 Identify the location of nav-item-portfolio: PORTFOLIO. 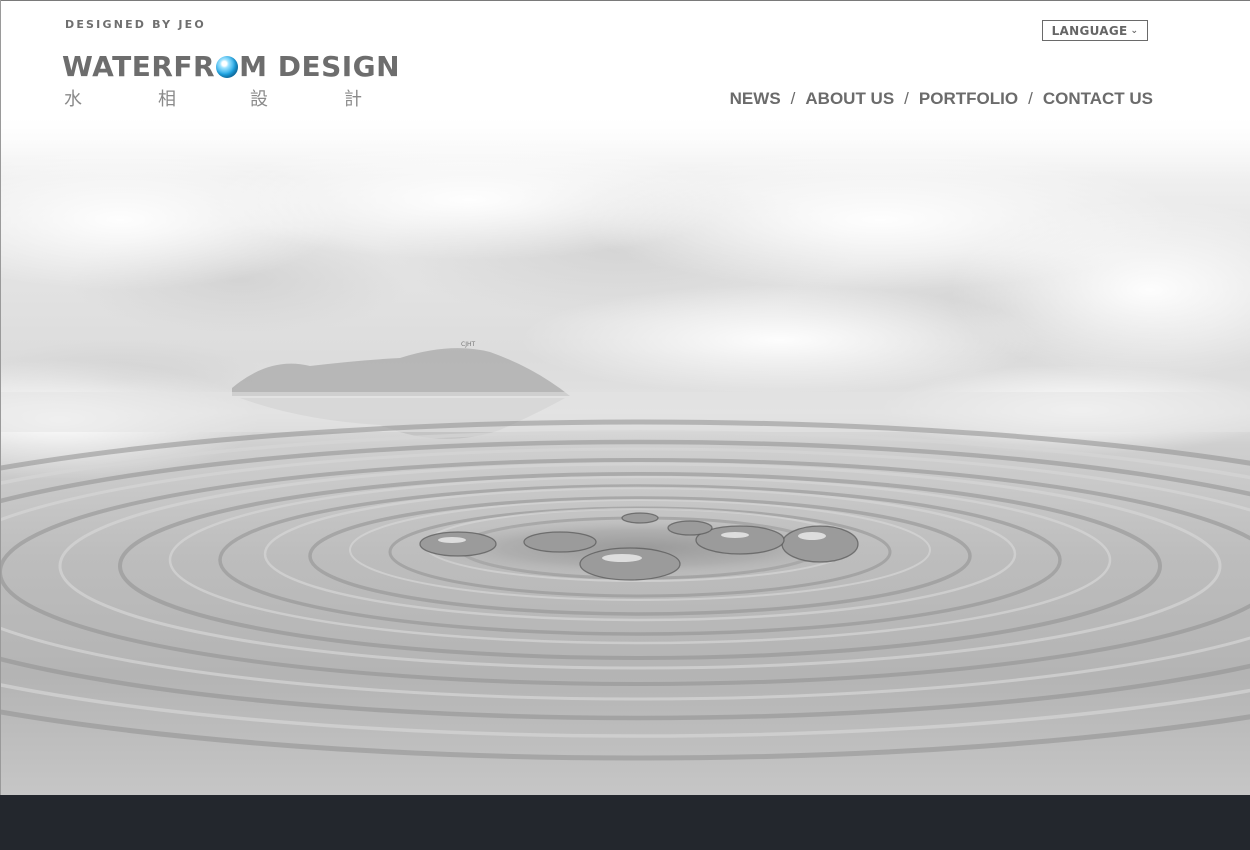
(968, 99).